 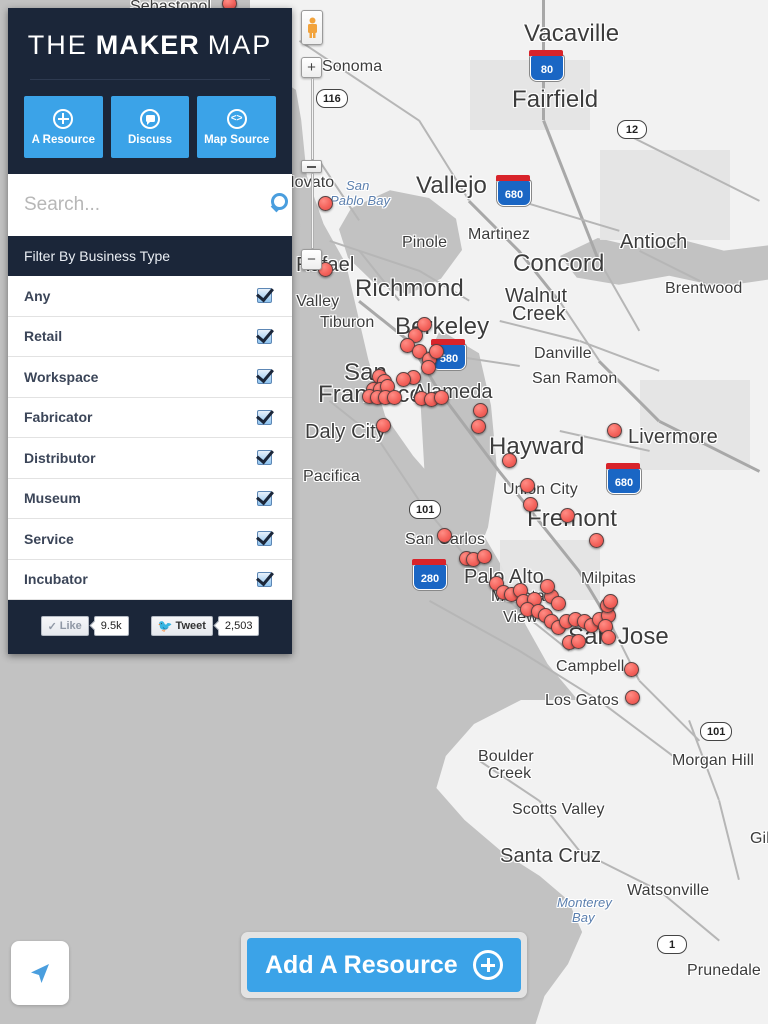 I want to click on logo-word-map: MAP, so click(x=240, y=45).